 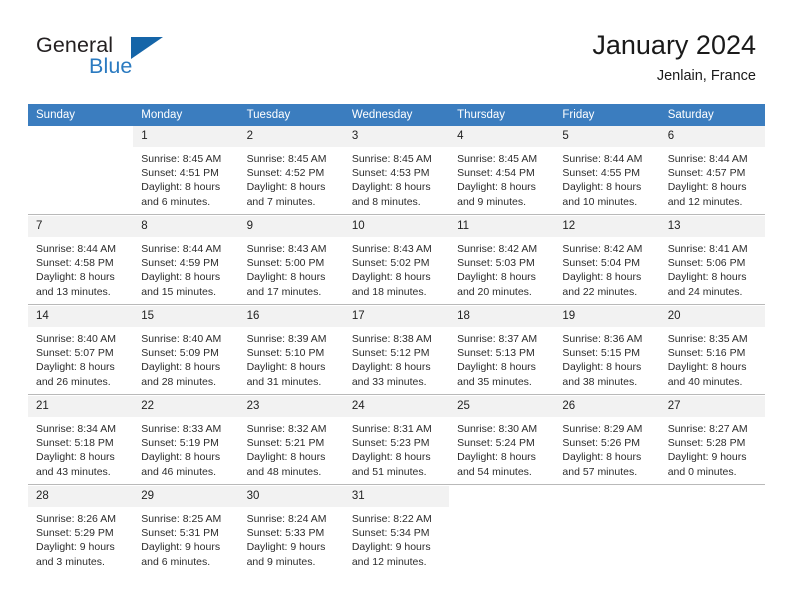 What do you see at coordinates (705, 201) in the screenshot?
I see `day-daylight-line: and 12 minutes.` at bounding box center [705, 201].